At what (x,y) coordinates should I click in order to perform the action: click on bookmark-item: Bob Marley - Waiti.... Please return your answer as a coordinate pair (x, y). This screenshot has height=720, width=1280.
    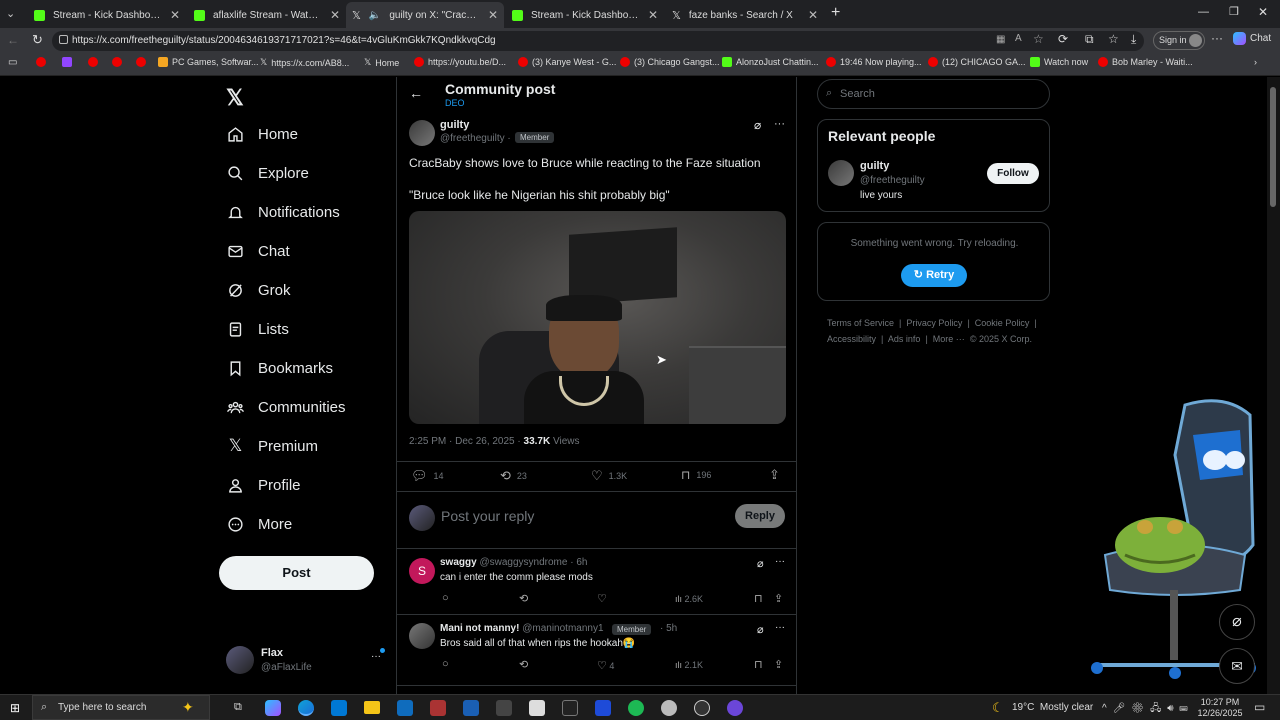
    Looking at the image, I should click on (1145, 62).